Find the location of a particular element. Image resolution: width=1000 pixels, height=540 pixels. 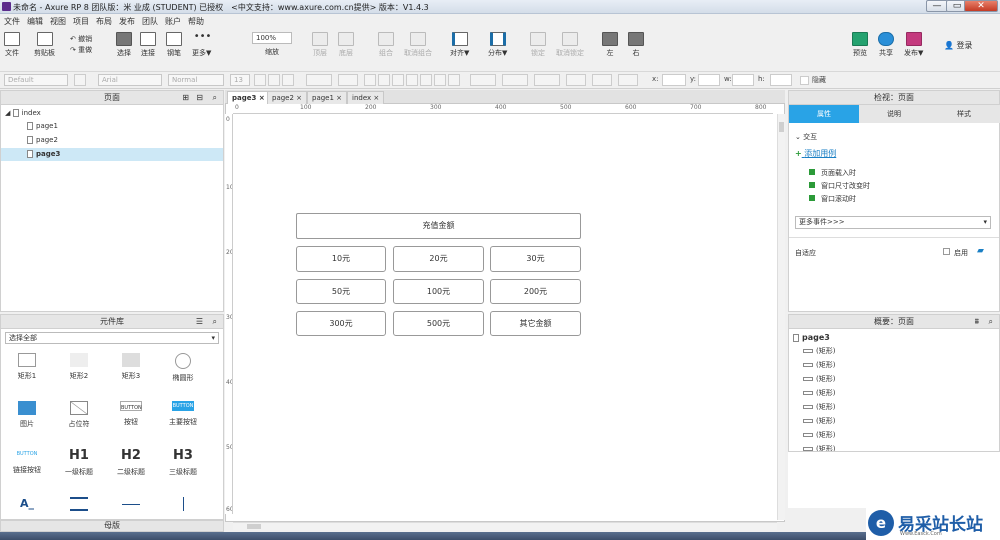

group-button: 组合 is located at coordinates (386, 45).